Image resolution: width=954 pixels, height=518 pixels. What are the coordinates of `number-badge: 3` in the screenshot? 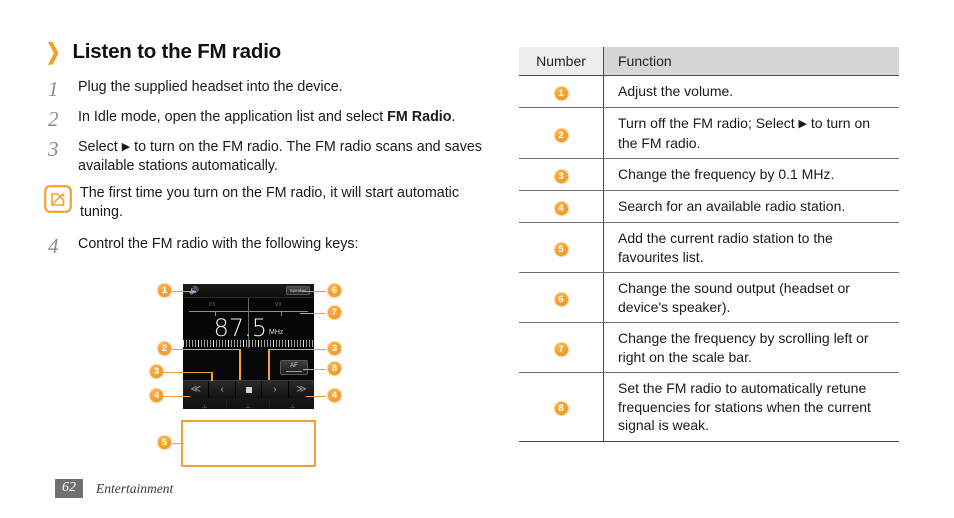 It's located at (561, 176).